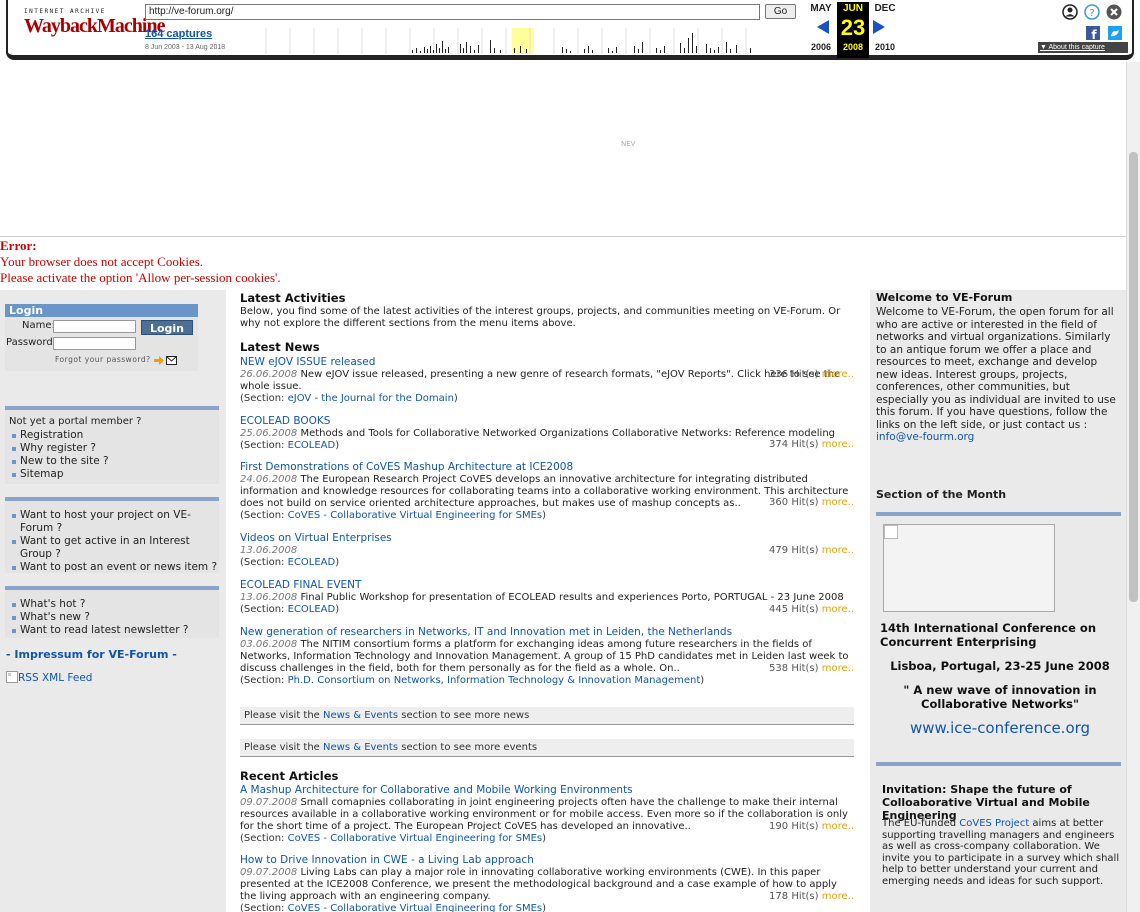  I want to click on rss-feed-text: RSS XML Feed, so click(55, 678).